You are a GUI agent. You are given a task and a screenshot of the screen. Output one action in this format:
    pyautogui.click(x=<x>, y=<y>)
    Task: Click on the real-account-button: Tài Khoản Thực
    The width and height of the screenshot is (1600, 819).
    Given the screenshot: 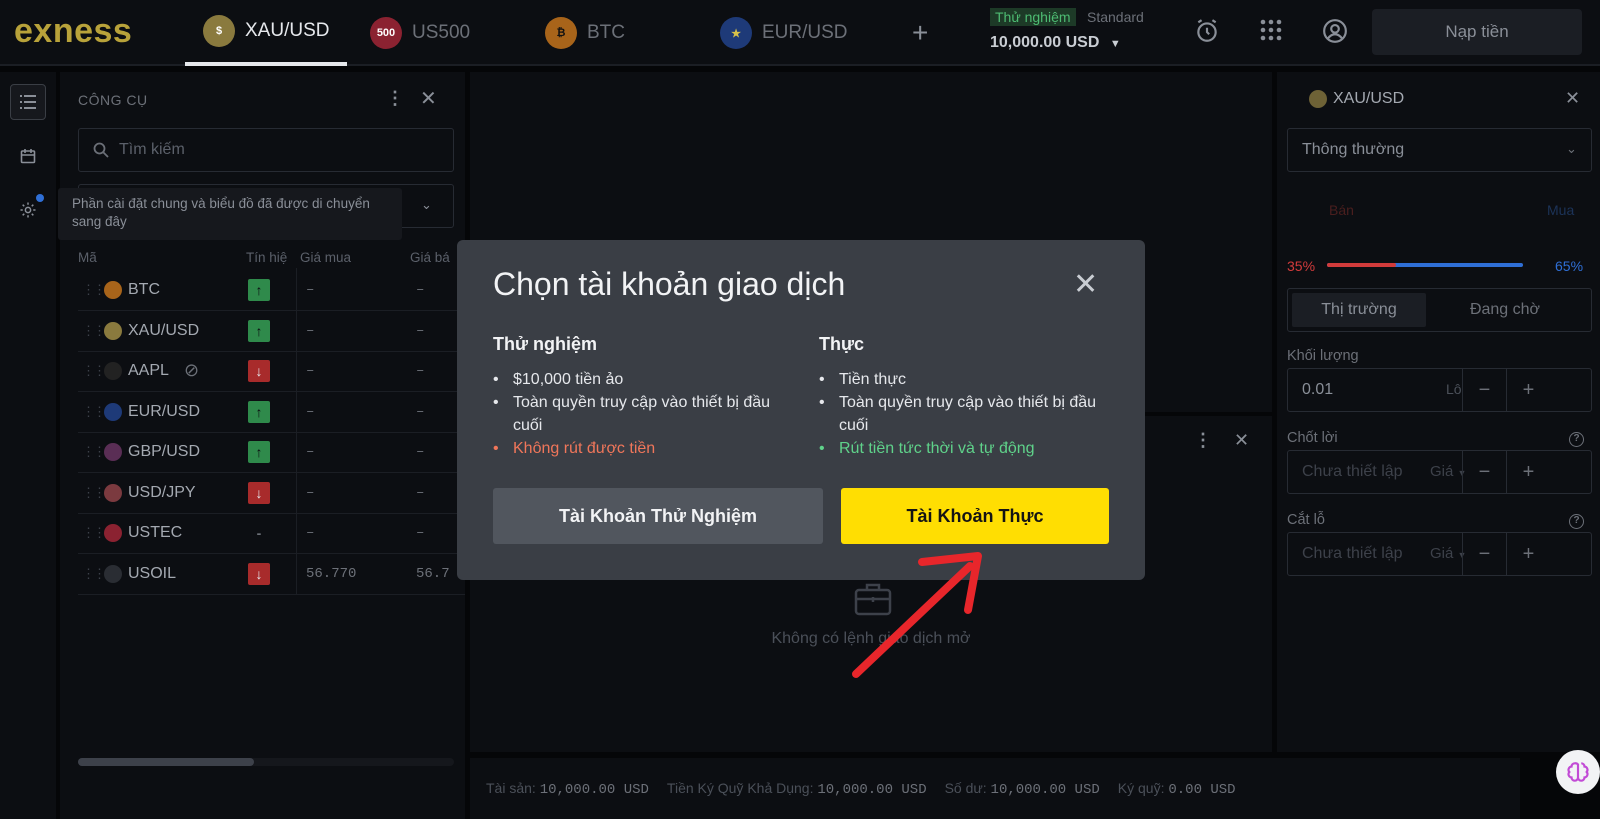 What is the action you would take?
    pyautogui.click(x=975, y=516)
    